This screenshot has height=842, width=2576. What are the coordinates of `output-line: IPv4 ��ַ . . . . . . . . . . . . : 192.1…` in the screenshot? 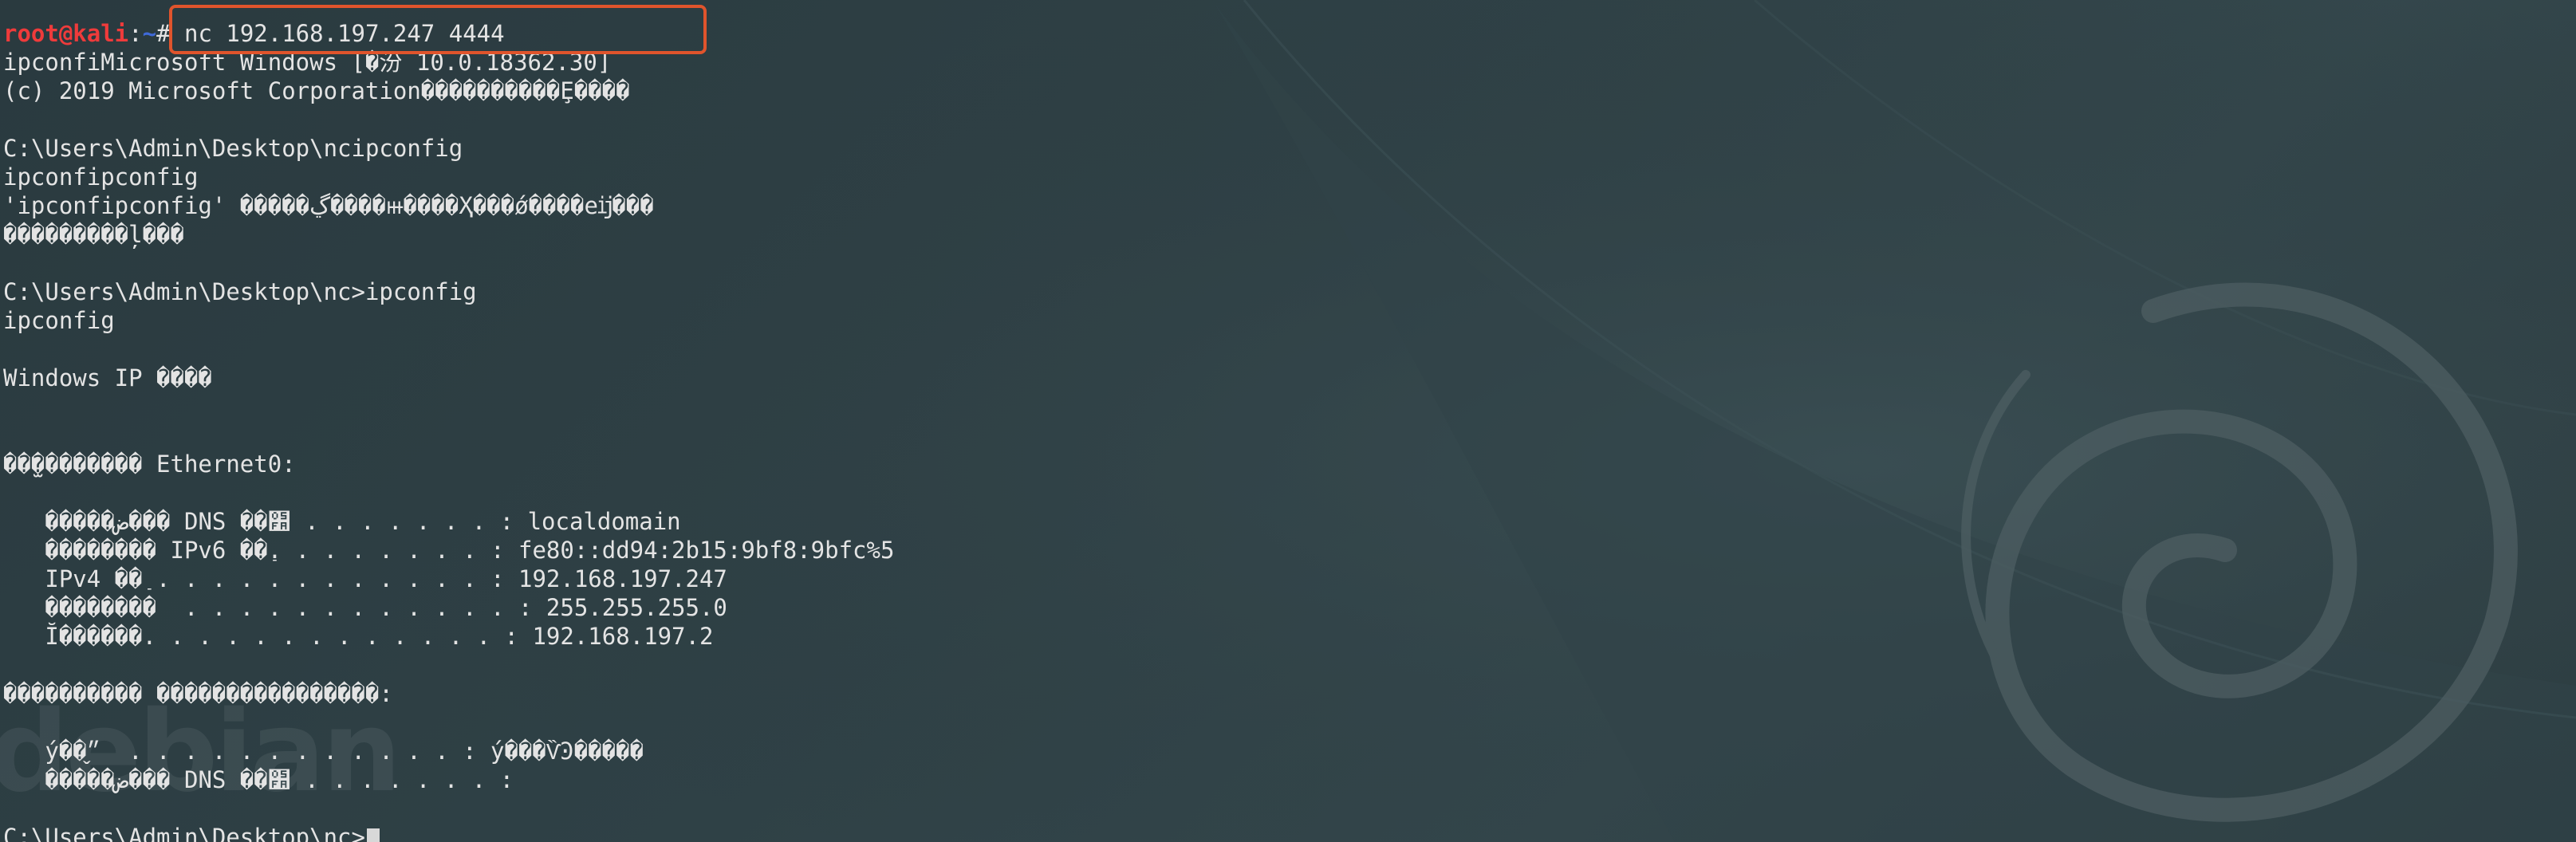 It's located at (365, 578).